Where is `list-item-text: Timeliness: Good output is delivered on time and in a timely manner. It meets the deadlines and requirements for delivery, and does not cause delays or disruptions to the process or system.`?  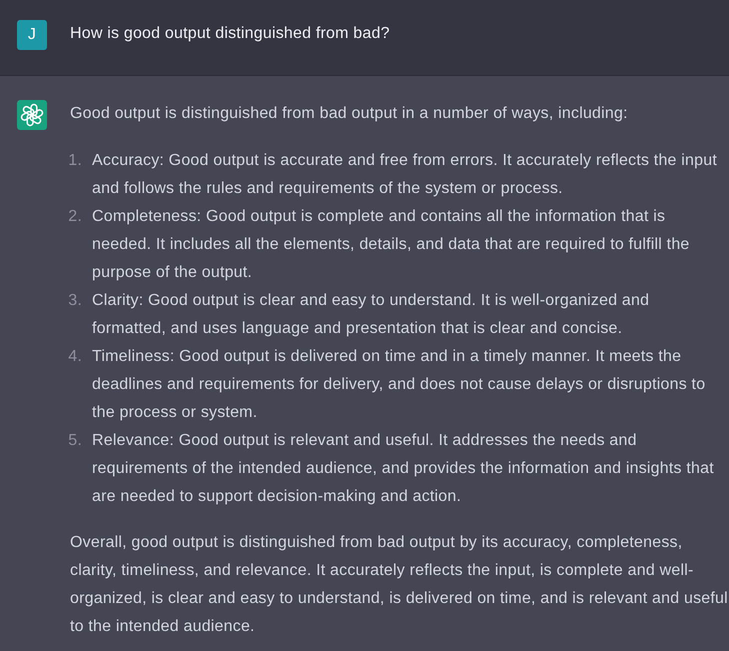
list-item-text: Timeliness: Good output is delivered on time and in a timely manner. It meets the deadlines and requirements for delivery, and does not cause delays or disruptions to the process or system. is located at coordinates (399, 385).